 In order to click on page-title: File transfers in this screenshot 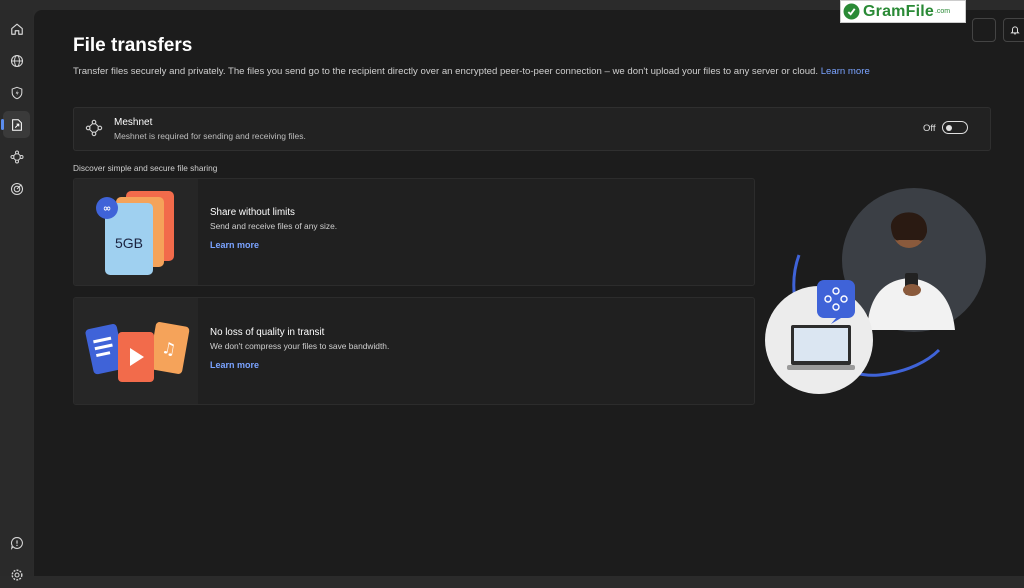, I will do `click(133, 45)`.